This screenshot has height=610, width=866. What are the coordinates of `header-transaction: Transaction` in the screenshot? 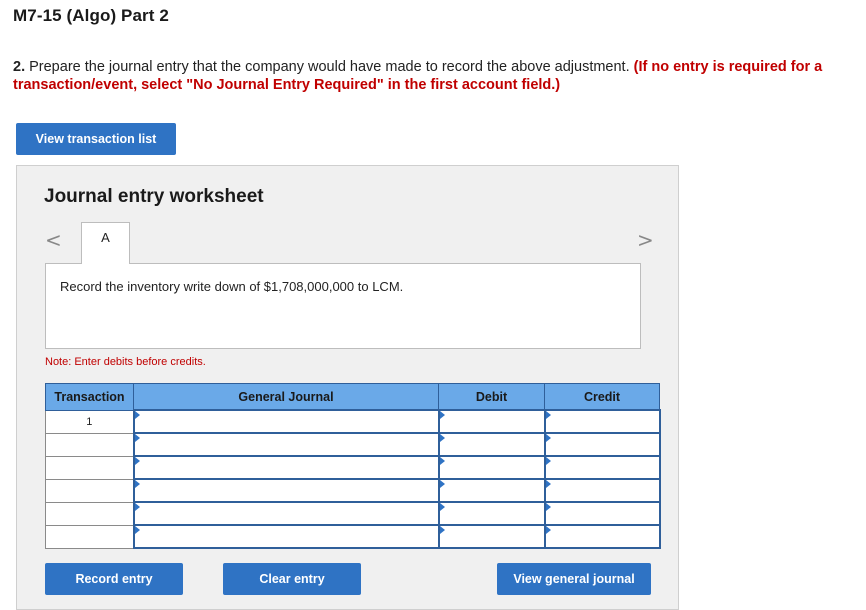 It's located at (89, 397).